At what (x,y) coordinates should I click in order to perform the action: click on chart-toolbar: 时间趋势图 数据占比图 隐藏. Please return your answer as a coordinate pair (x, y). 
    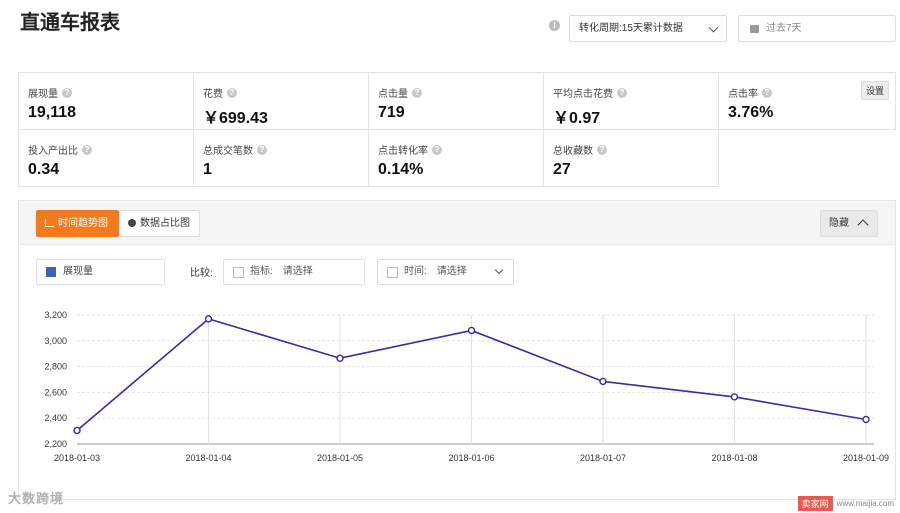
    Looking at the image, I should click on (457, 223).